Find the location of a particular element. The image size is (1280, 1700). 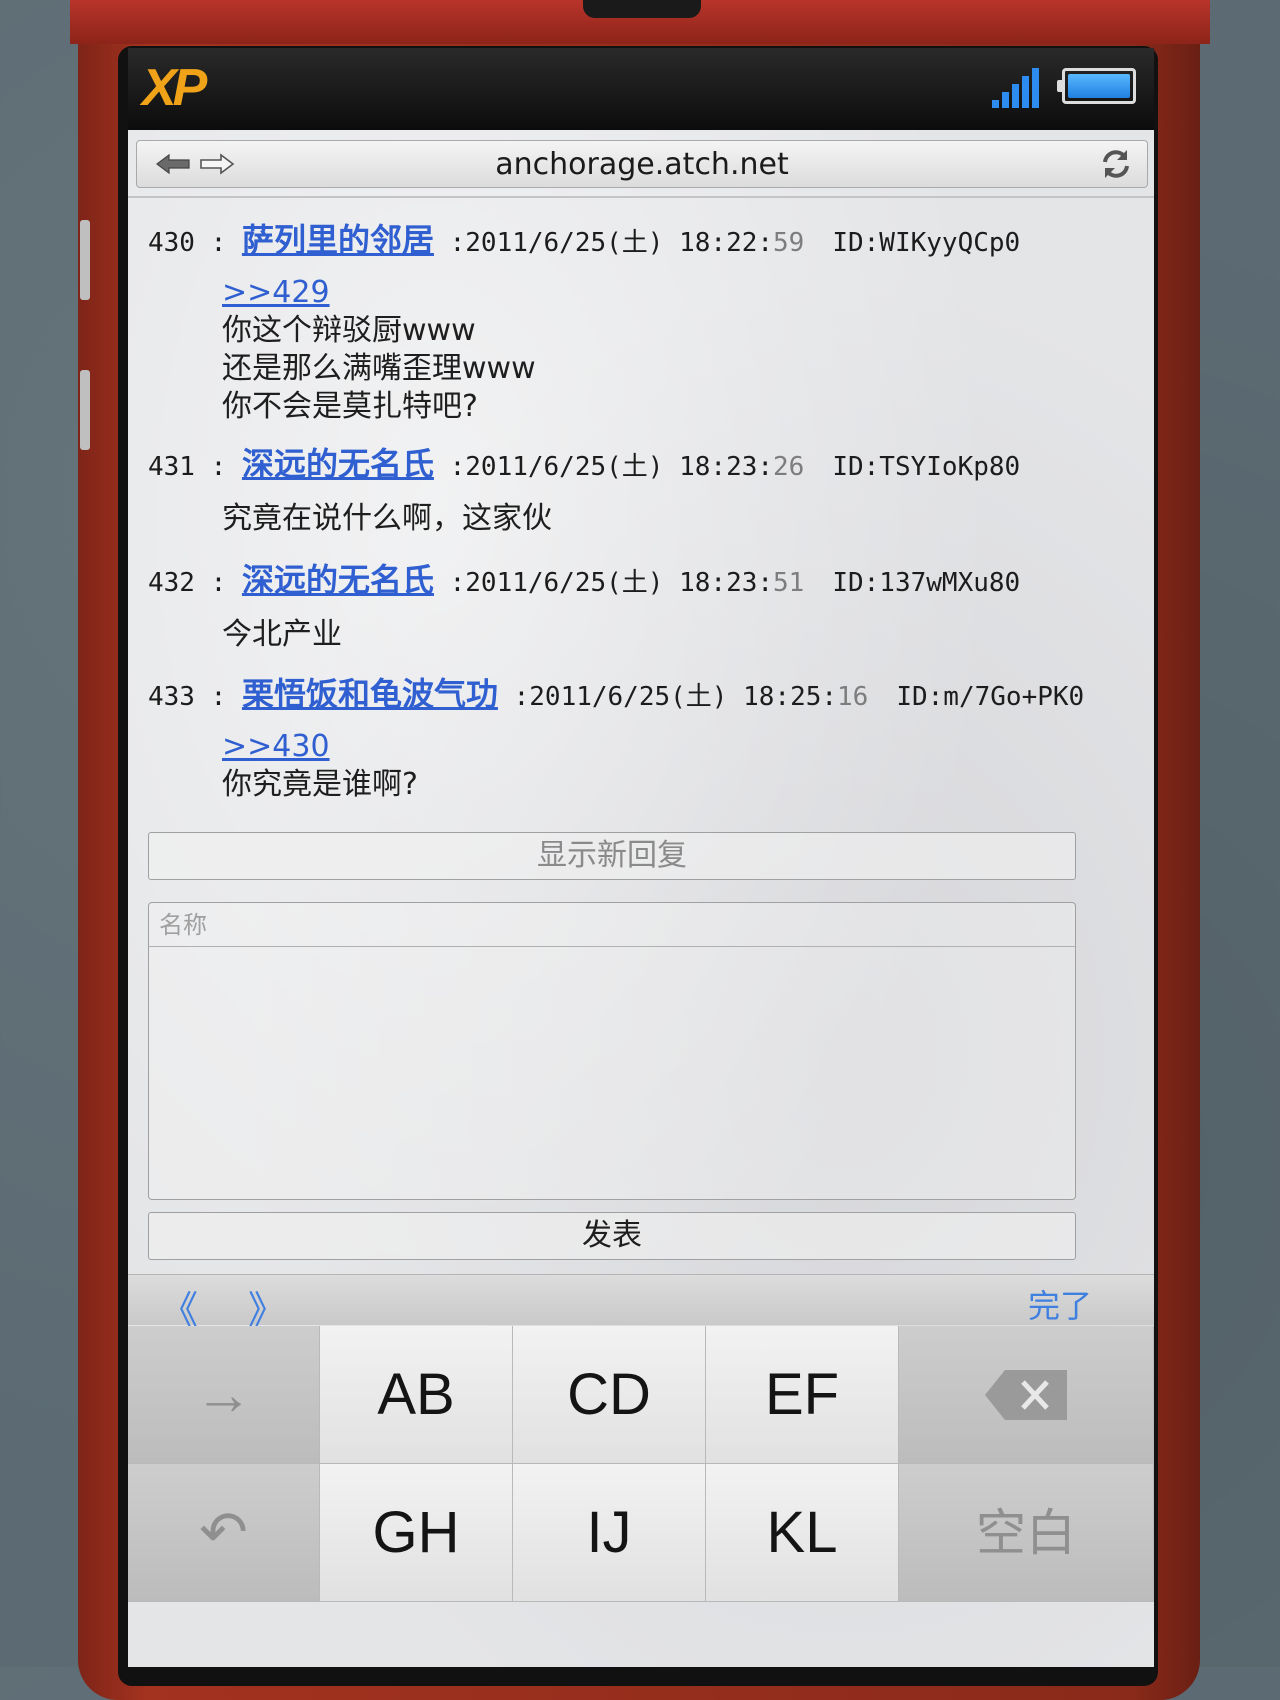

post-number: 431 is located at coordinates (171, 467).